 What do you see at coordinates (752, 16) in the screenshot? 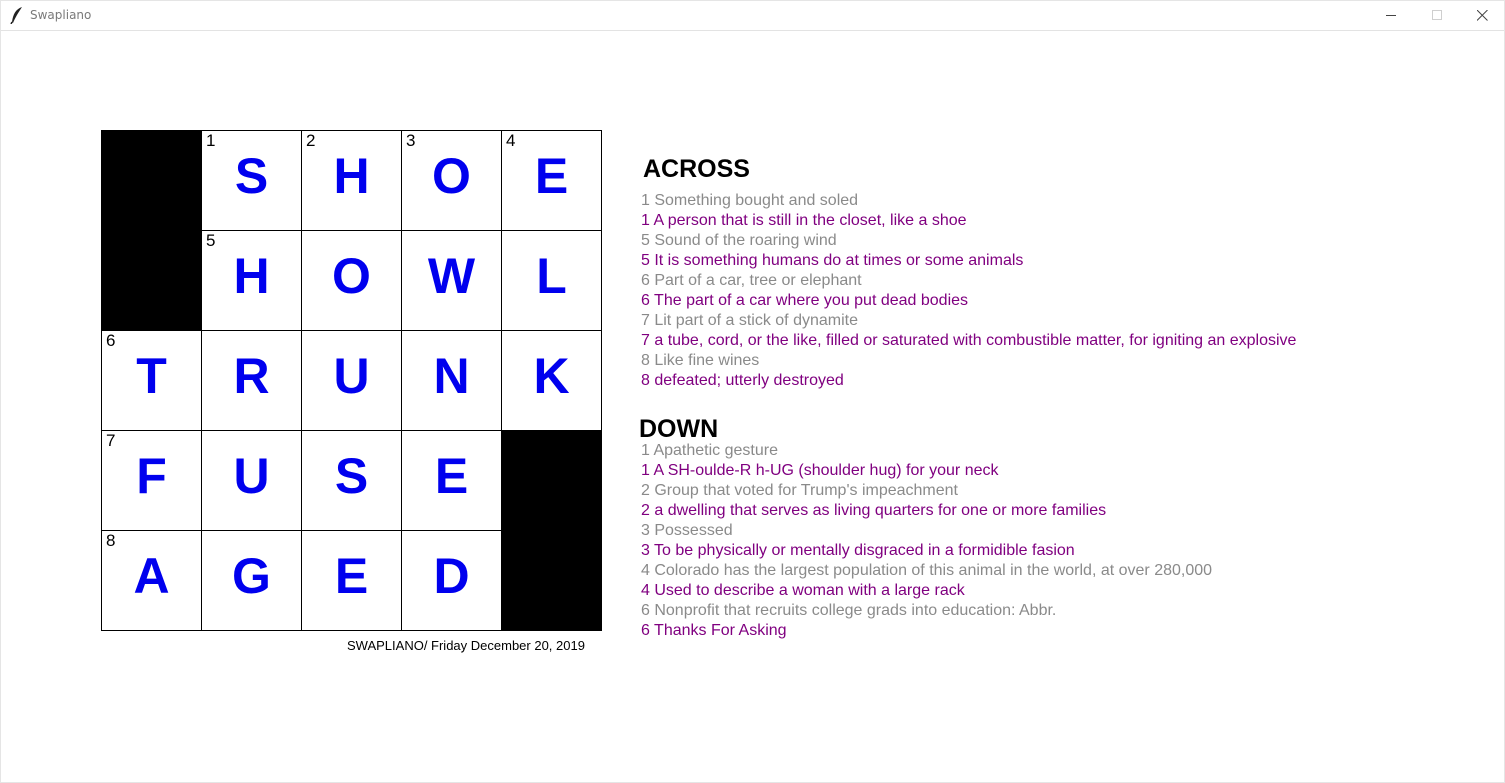
I see `title-bar: Swapliano` at bounding box center [752, 16].